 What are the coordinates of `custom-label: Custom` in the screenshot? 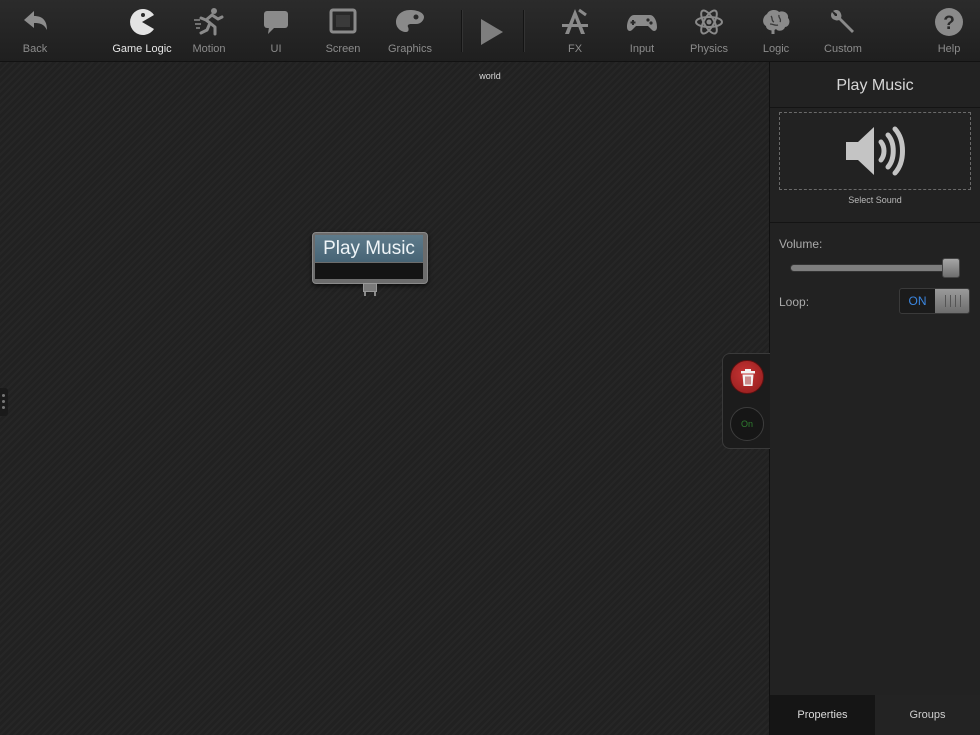 It's located at (843, 49).